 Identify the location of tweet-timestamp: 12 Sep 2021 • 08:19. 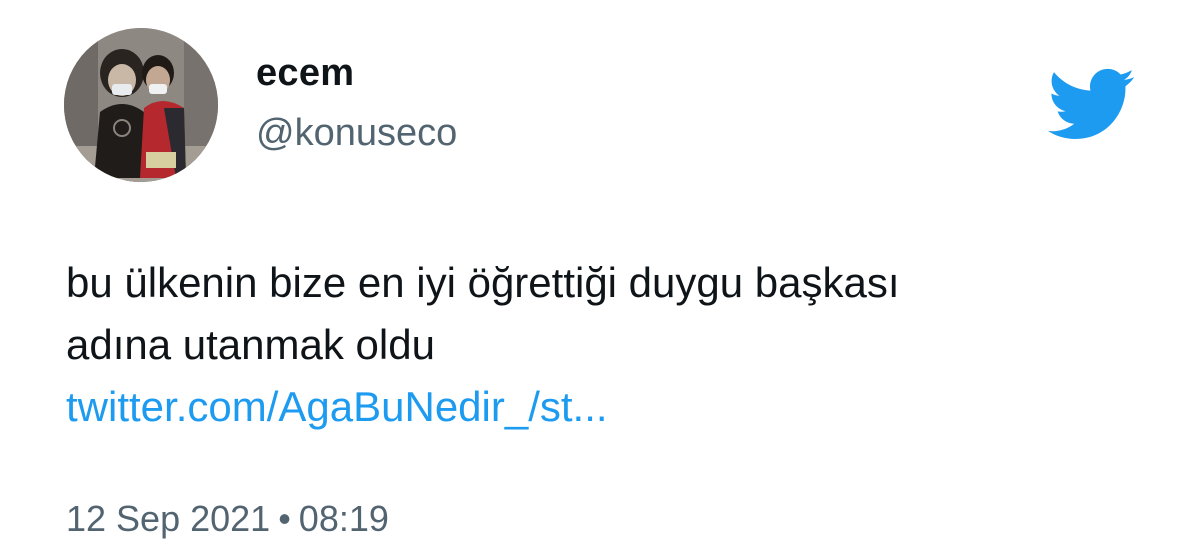
(227, 519).